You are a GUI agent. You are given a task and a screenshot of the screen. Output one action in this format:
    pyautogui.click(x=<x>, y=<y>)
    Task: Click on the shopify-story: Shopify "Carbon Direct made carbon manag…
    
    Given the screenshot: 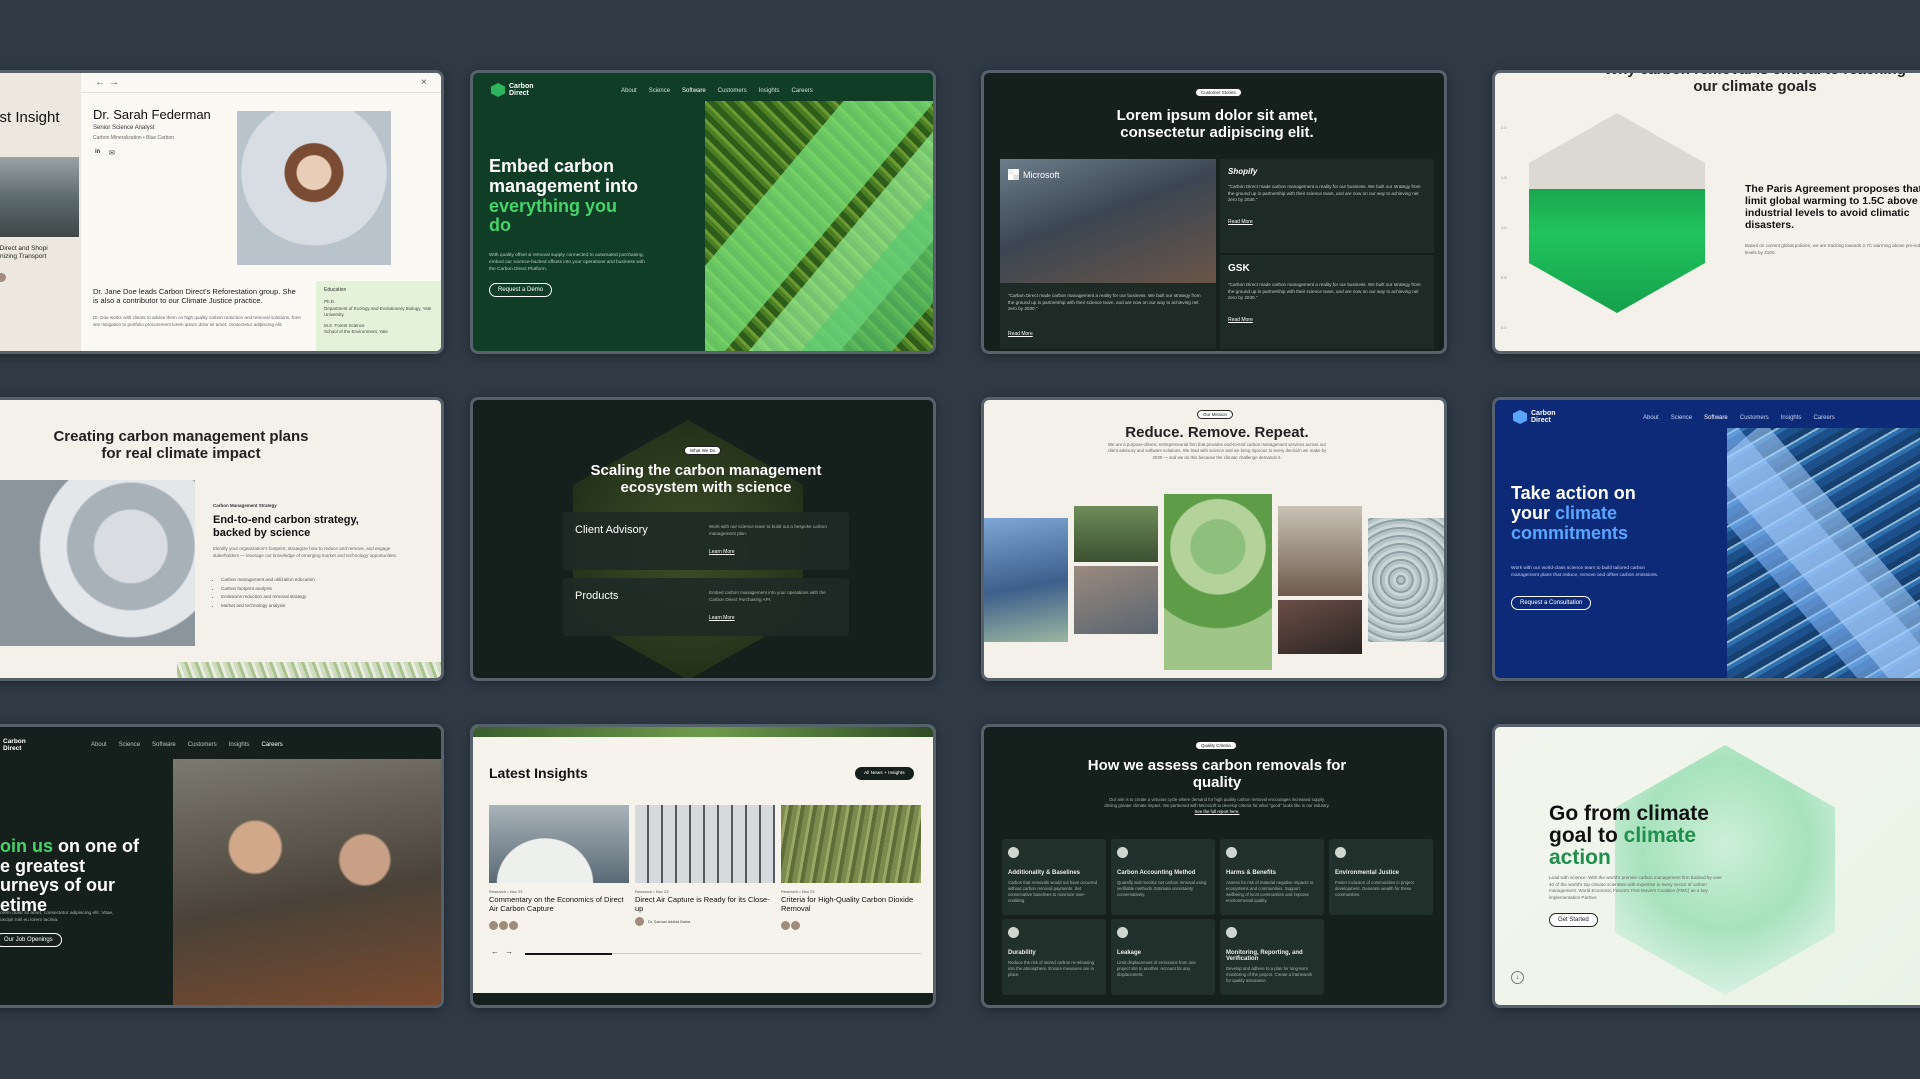 What is the action you would take?
    pyautogui.click(x=1327, y=206)
    